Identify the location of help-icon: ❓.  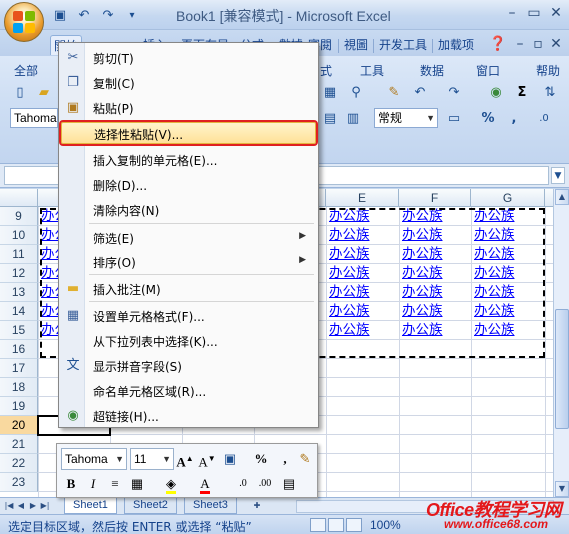
(498, 44).